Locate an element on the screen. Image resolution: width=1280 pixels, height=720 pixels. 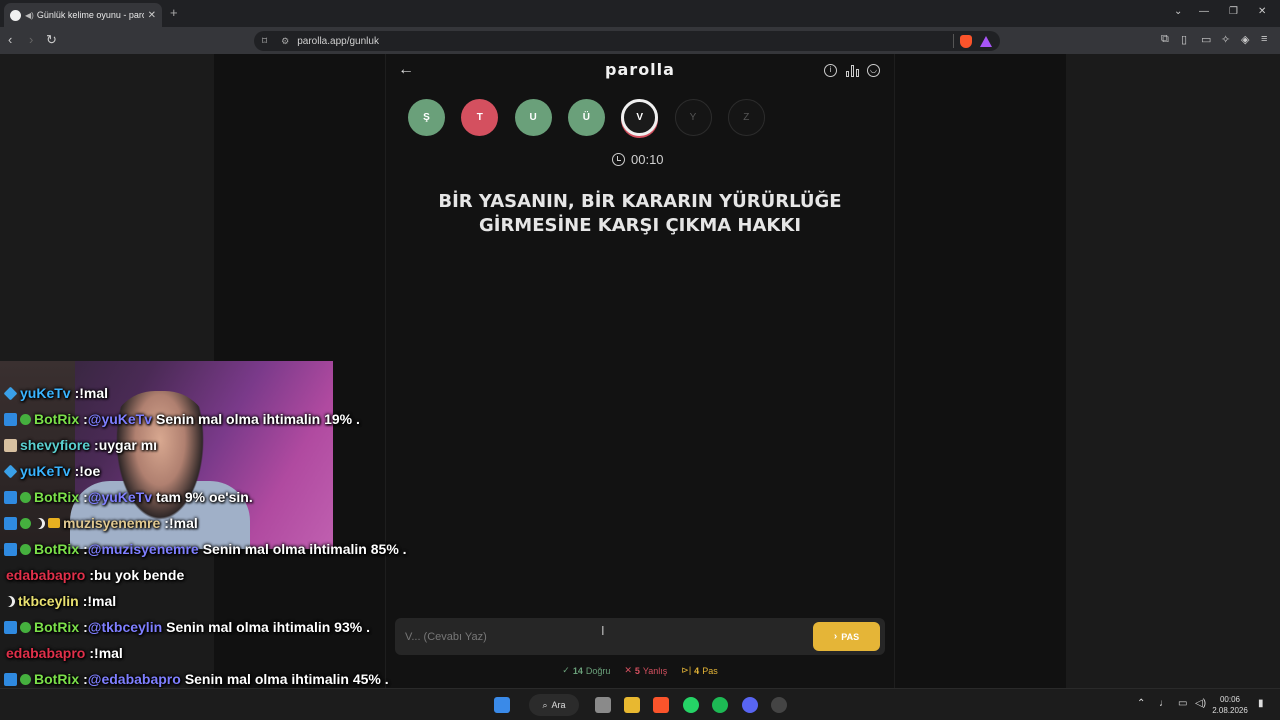
new-tab-button: + is located at coordinates (174, 12).